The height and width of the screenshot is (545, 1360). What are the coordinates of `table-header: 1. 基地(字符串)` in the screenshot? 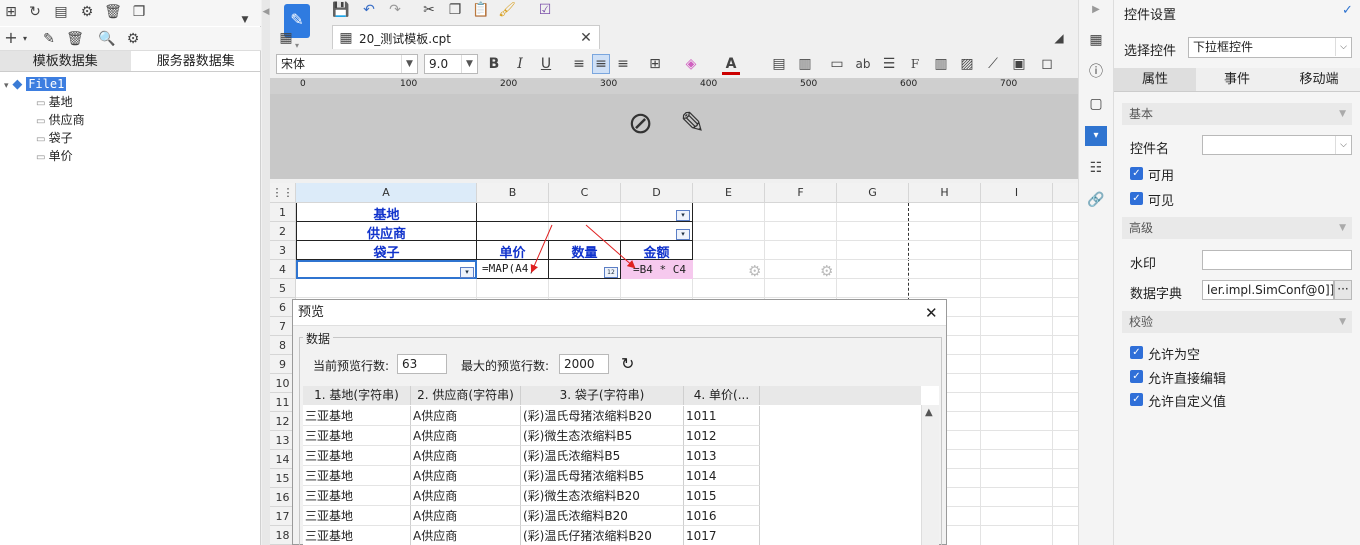 It's located at (357, 395).